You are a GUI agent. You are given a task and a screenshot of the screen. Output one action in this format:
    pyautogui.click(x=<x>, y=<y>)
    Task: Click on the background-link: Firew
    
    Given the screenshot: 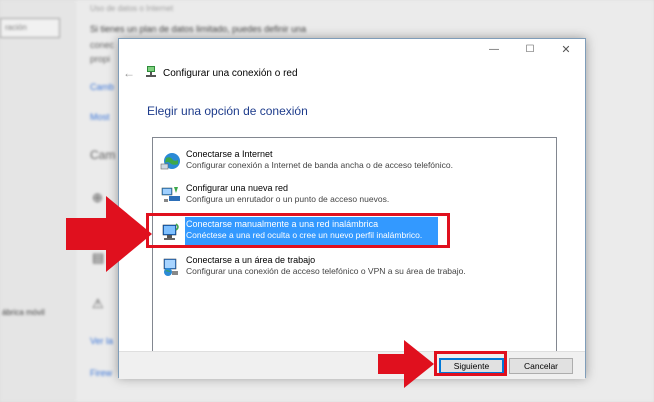 What is the action you would take?
    pyautogui.click(x=101, y=373)
    